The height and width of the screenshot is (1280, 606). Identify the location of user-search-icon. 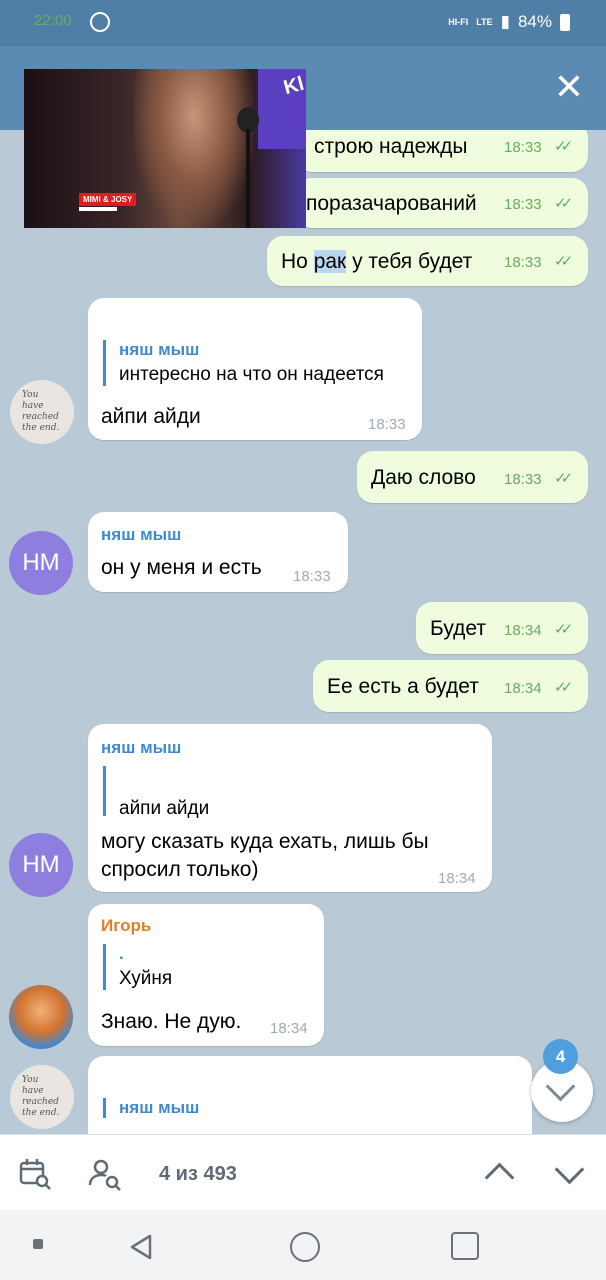
(104, 1174).